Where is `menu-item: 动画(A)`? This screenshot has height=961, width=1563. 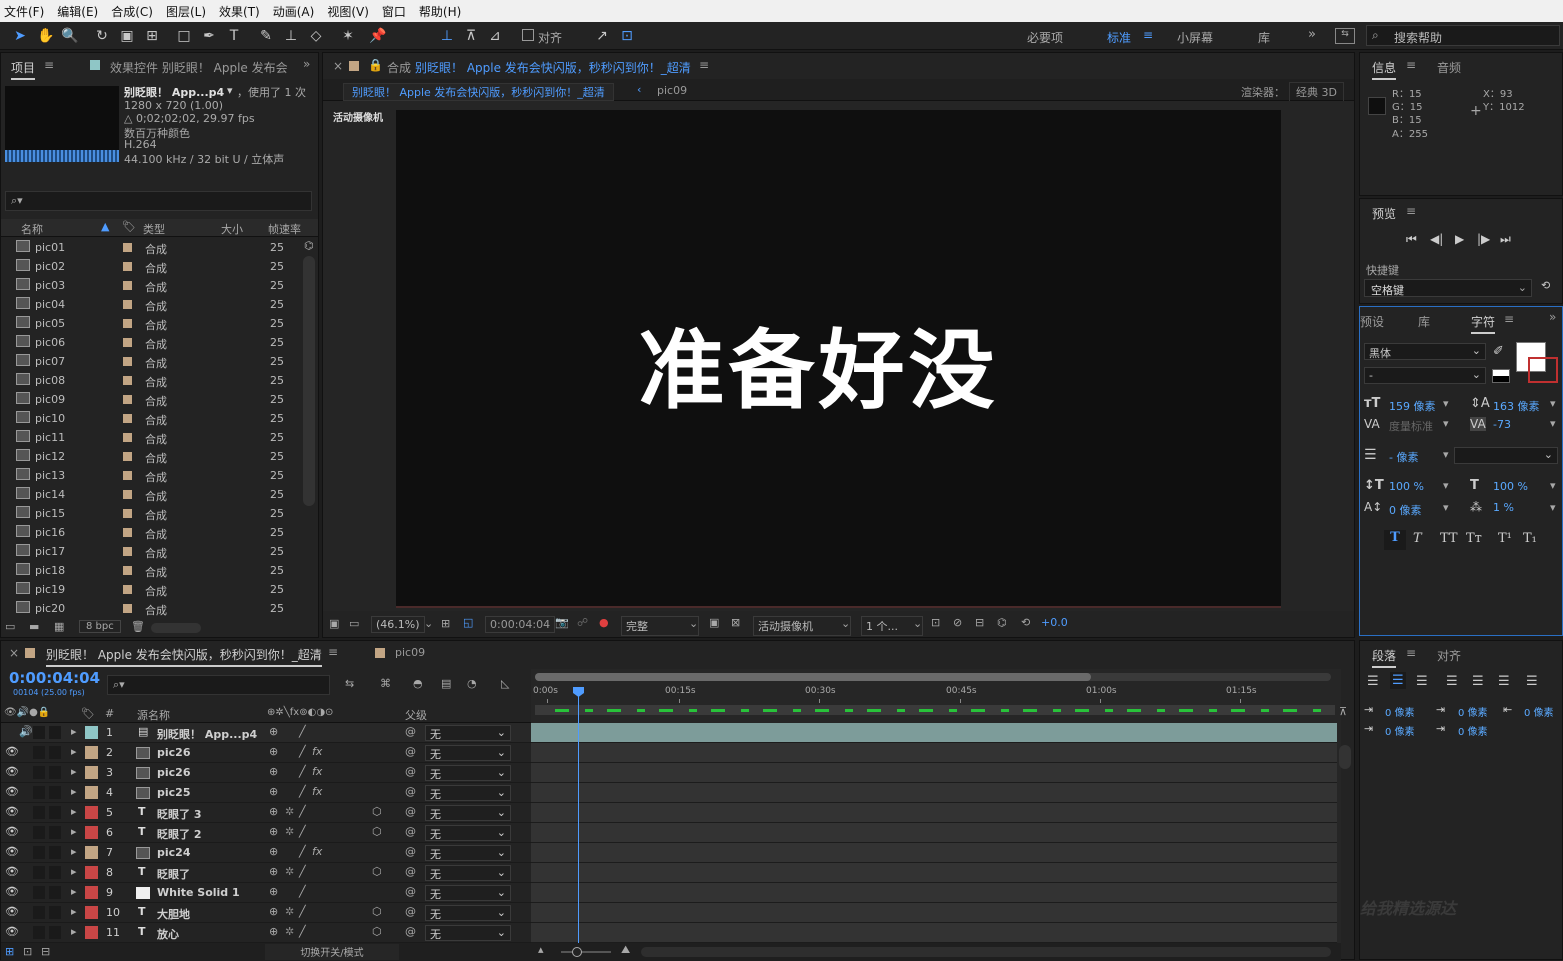
menu-item: 动画(A) is located at coordinates (294, 11).